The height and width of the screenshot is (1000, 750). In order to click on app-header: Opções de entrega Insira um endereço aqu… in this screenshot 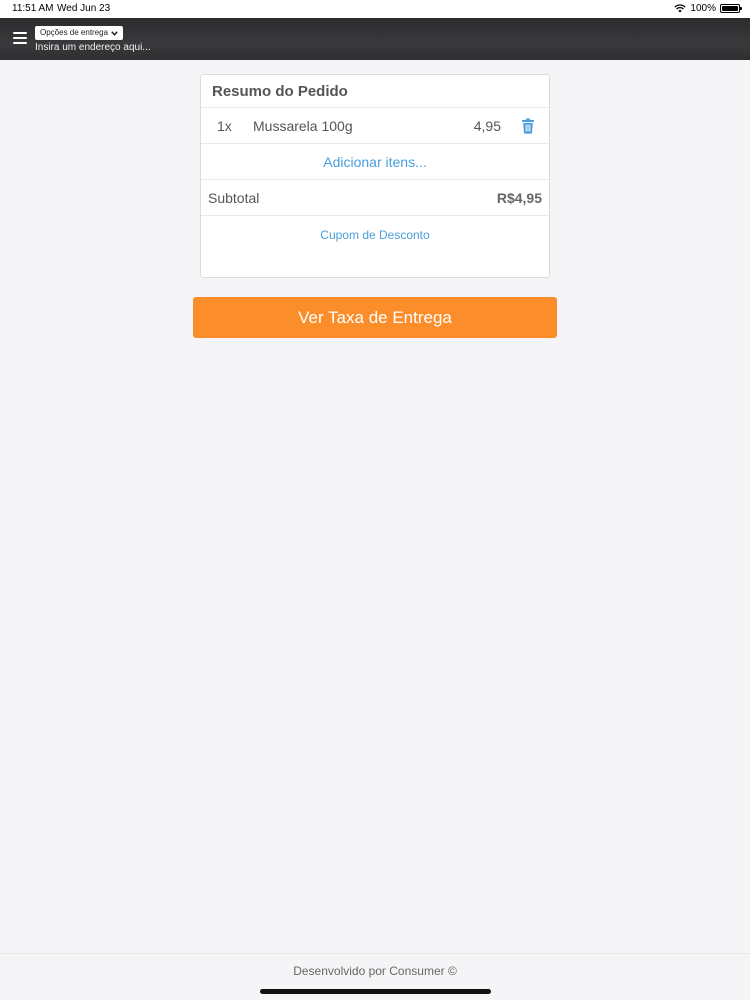, I will do `click(375, 39)`.